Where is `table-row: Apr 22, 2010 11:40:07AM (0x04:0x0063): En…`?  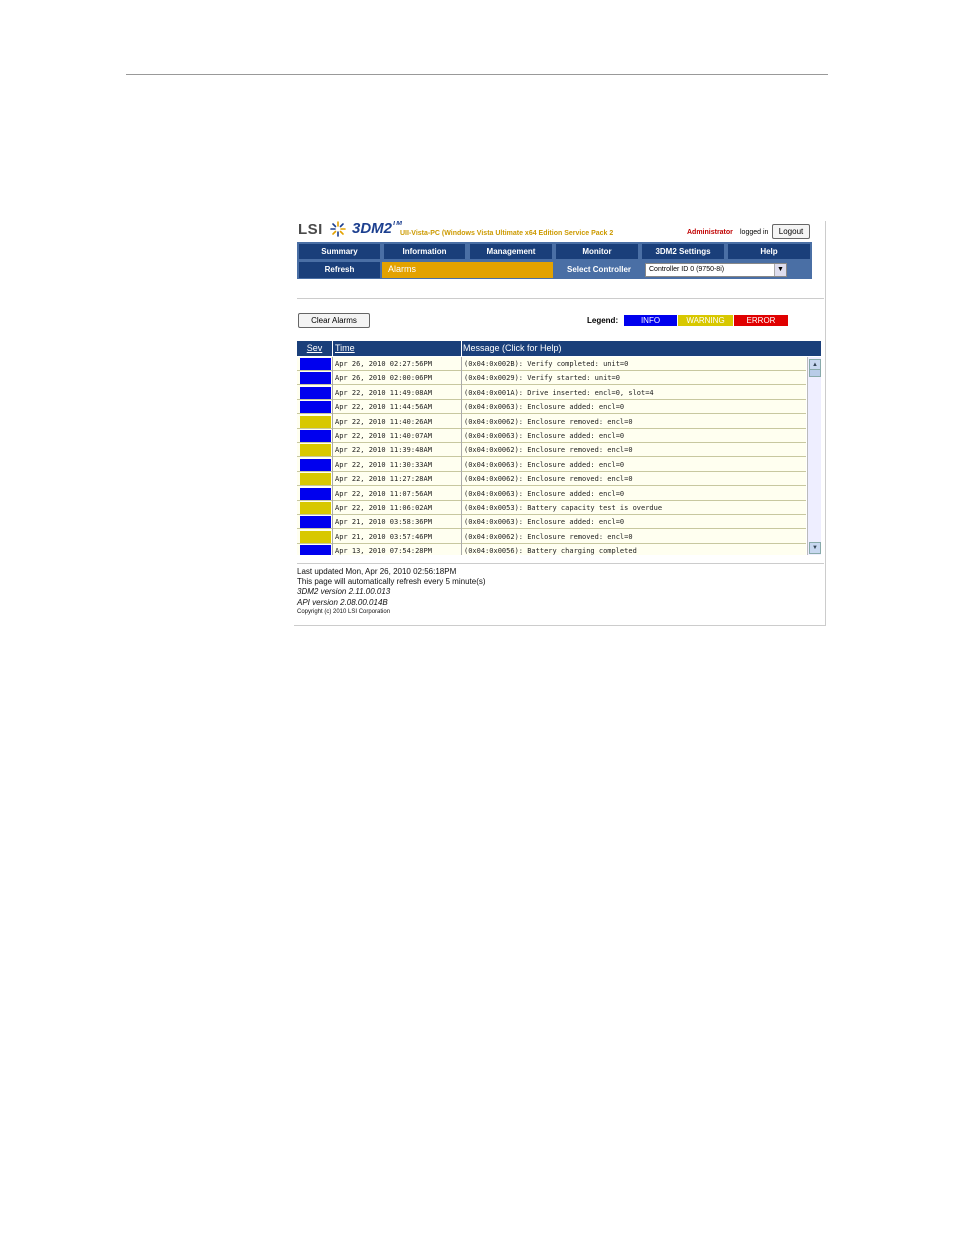 table-row: Apr 22, 2010 11:40:07AM (0x04:0x0063): En… is located at coordinates (551, 436).